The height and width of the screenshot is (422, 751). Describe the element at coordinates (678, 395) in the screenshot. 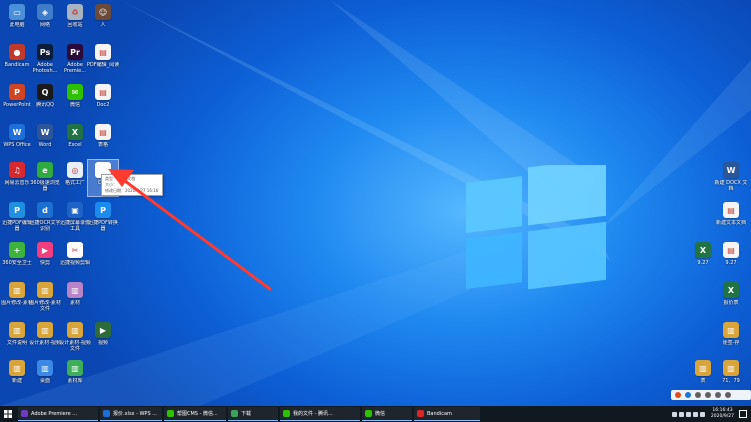

I see `ime-logo-icon` at that location.